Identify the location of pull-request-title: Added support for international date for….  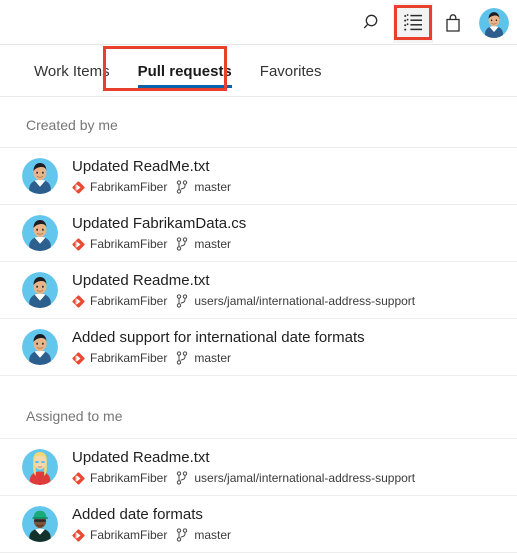
(218, 337).